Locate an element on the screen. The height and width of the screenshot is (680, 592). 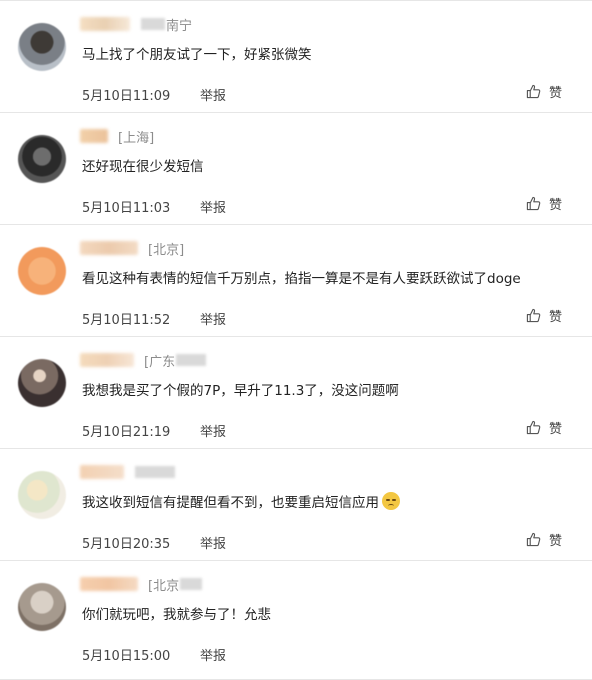
comment-timestamp: 5月10日15:00 is located at coordinates (126, 656).